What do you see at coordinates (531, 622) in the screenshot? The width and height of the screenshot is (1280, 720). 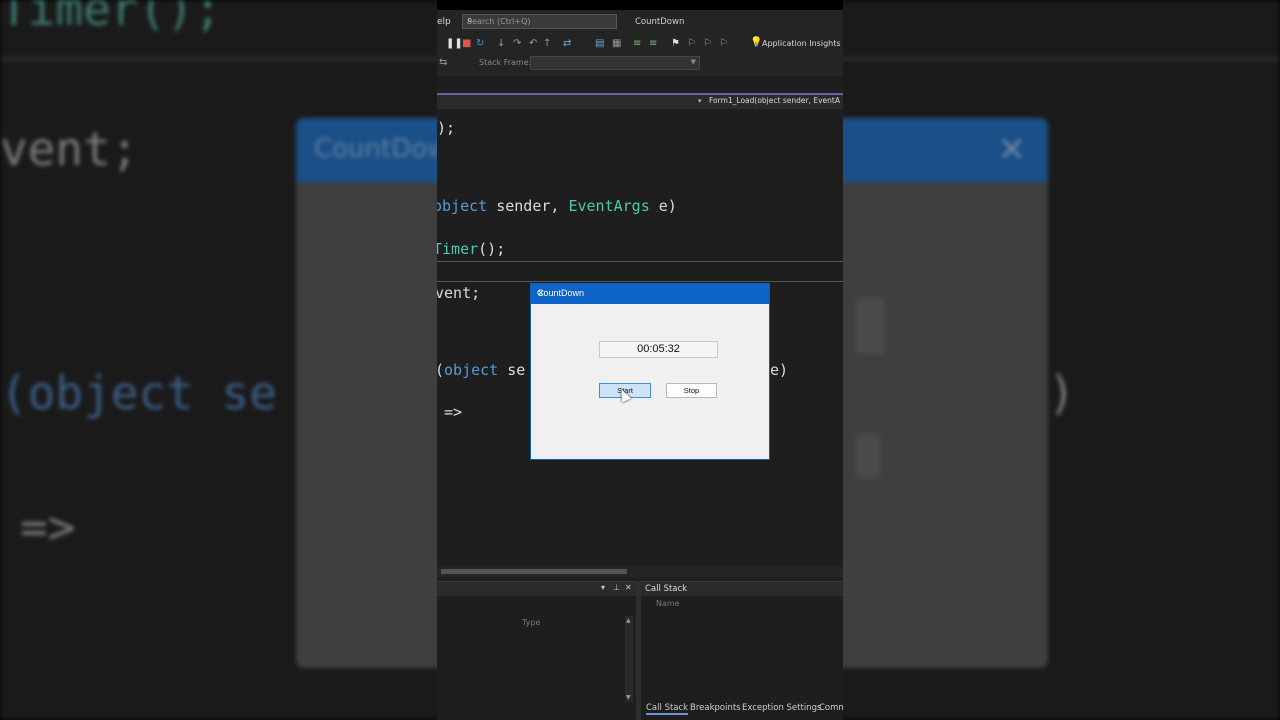 I see `type-column-header: Type` at bounding box center [531, 622].